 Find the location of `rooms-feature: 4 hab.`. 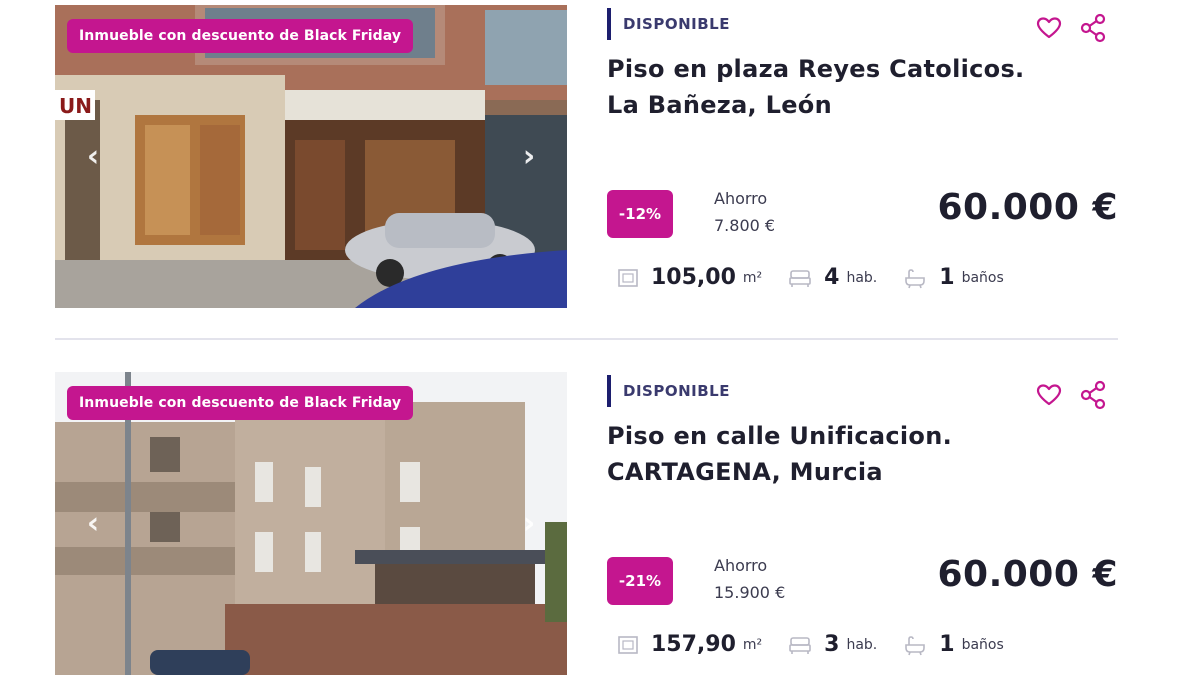

rooms-feature: 4 hab. is located at coordinates (832, 277).